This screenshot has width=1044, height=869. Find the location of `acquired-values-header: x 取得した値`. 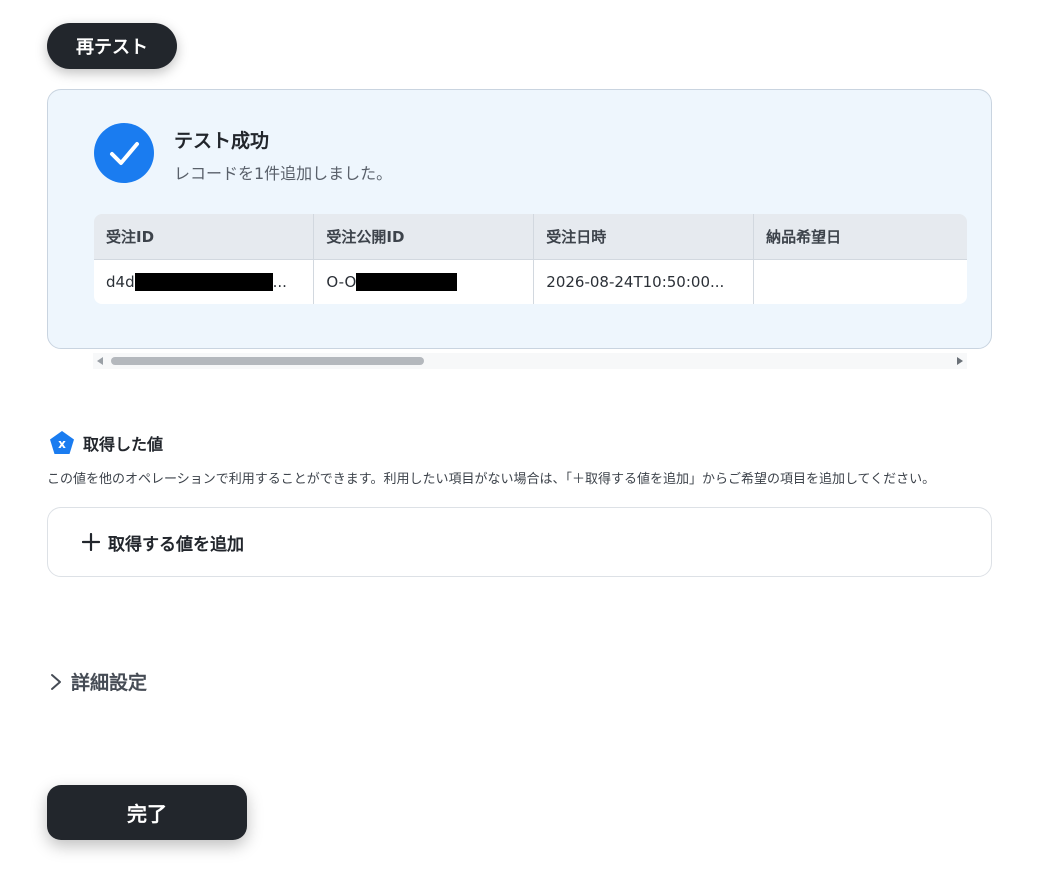

acquired-values-header: x 取得した値 is located at coordinates (106, 443).